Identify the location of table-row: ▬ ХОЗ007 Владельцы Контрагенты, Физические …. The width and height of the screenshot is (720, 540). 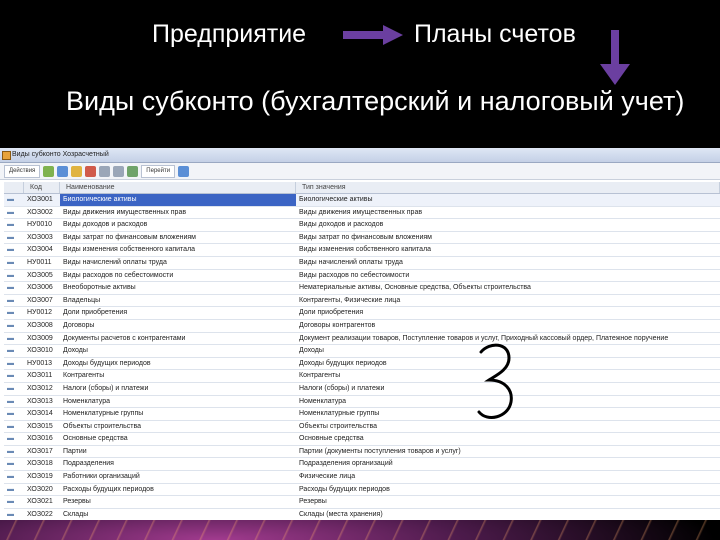
(362, 301).